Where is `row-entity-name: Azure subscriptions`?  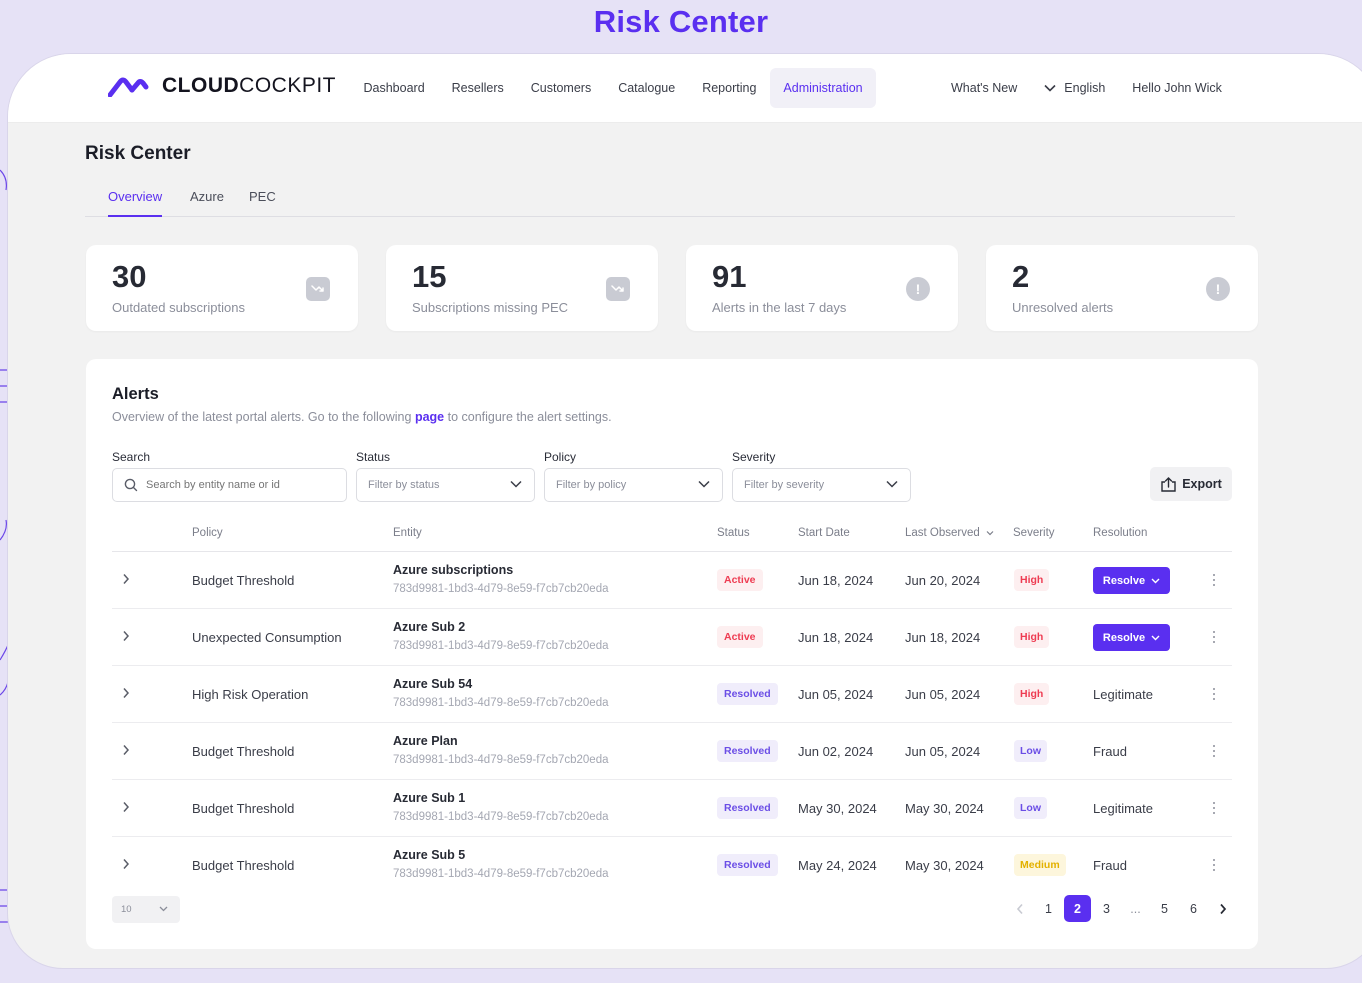 row-entity-name: Azure subscriptions is located at coordinates (453, 570).